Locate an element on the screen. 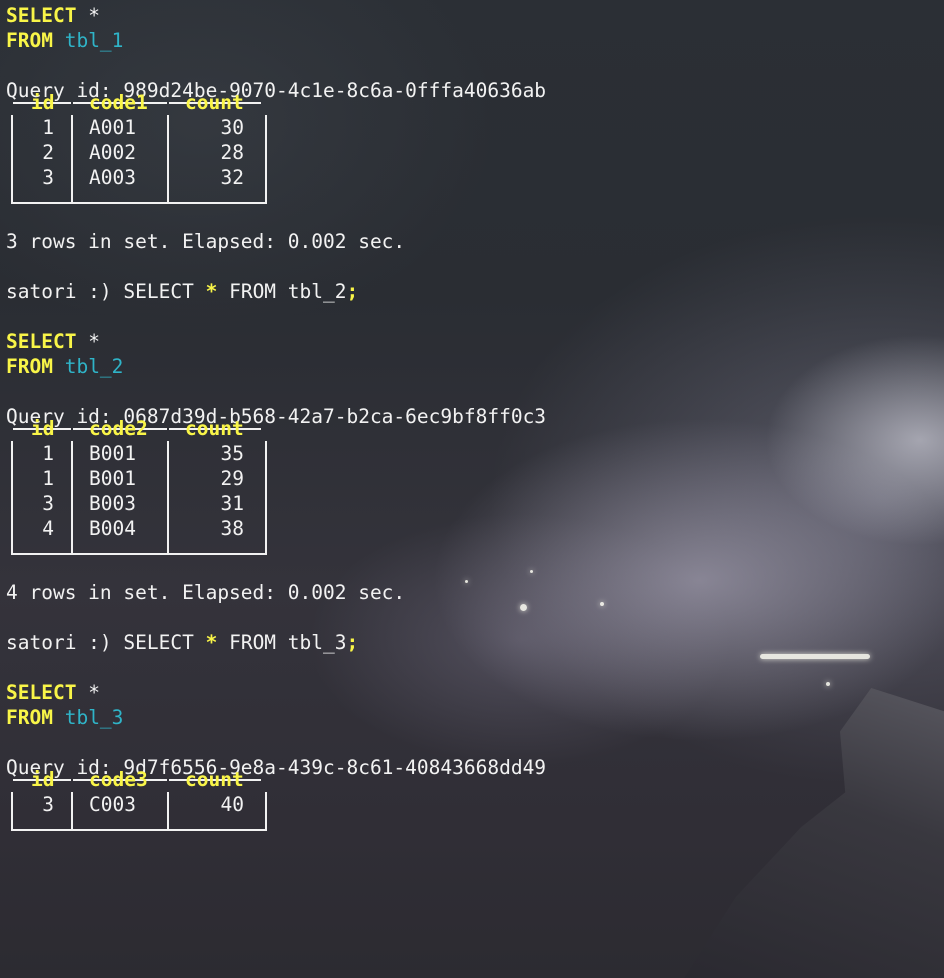 The image size is (944, 978). column-header-rule: code3 is located at coordinates (120, 779).